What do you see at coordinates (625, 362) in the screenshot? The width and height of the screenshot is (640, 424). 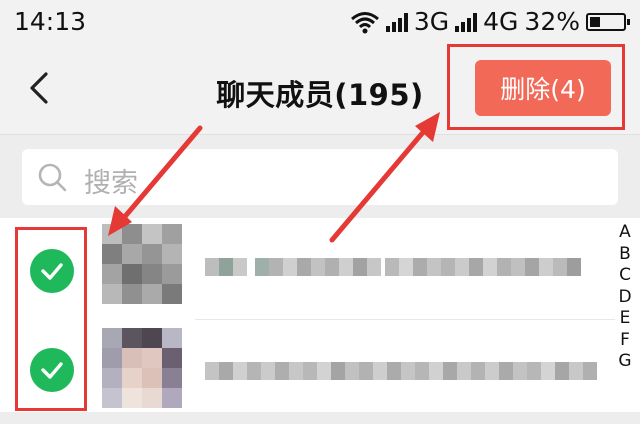 I see `index-letter: G` at bounding box center [625, 362].